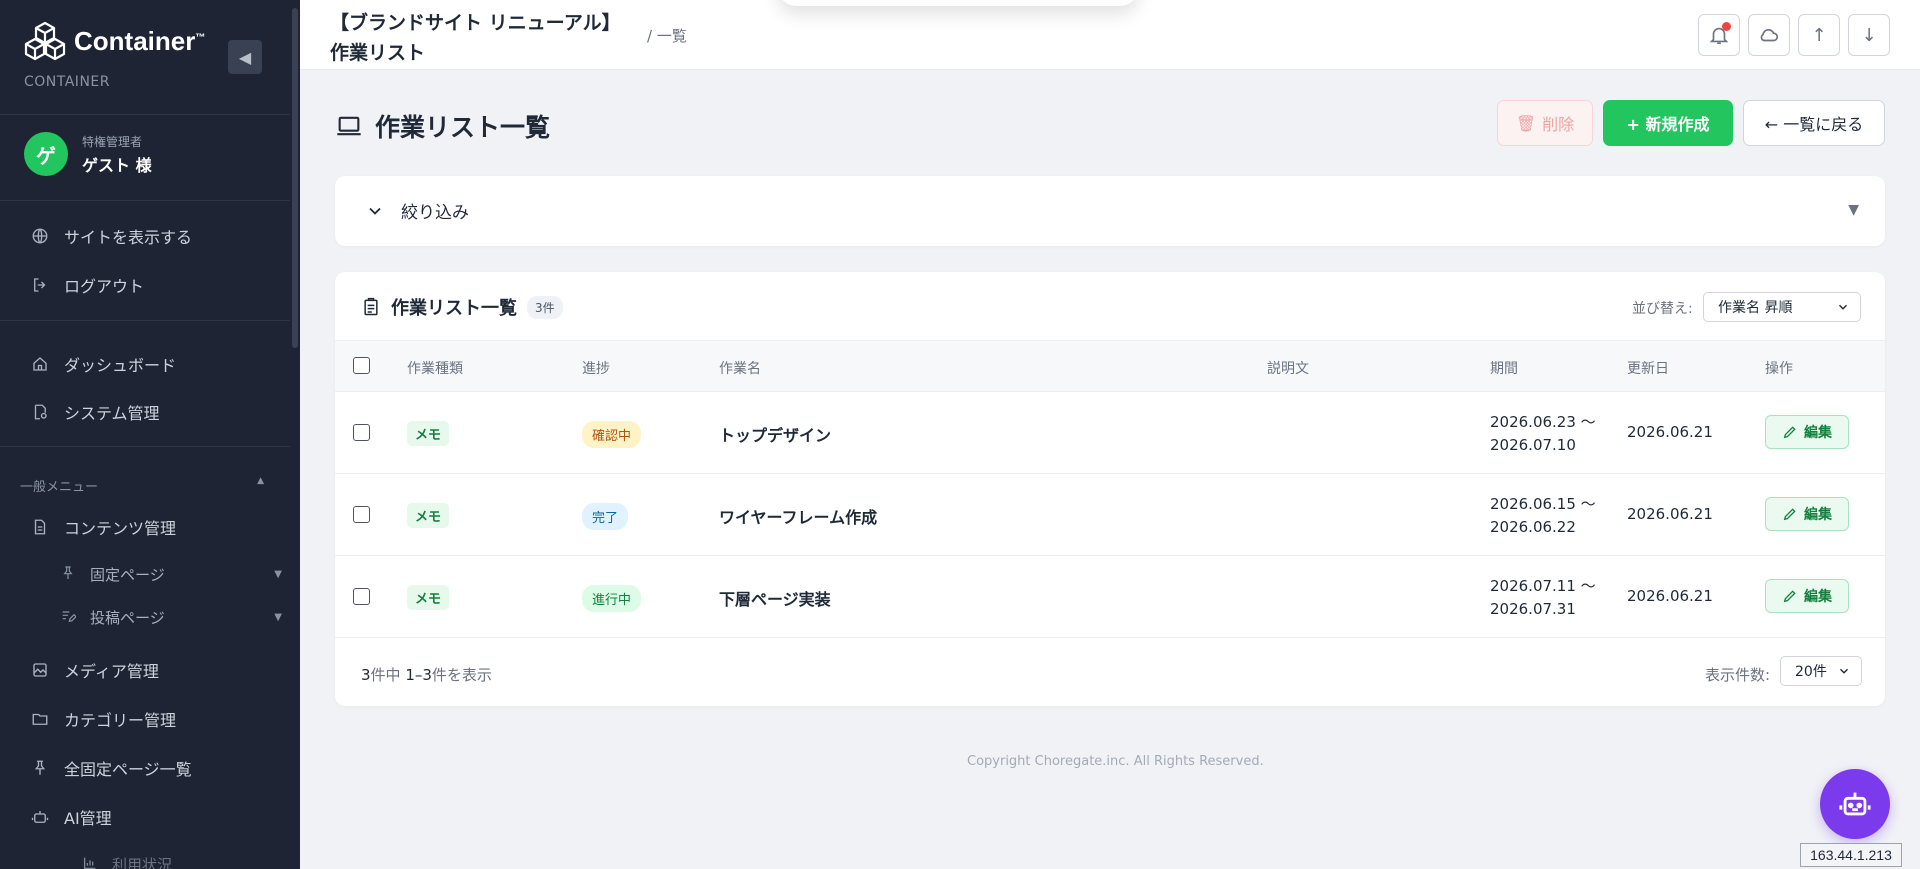  I want to click on nav-dashboard: ダッシュボード, so click(103, 364).